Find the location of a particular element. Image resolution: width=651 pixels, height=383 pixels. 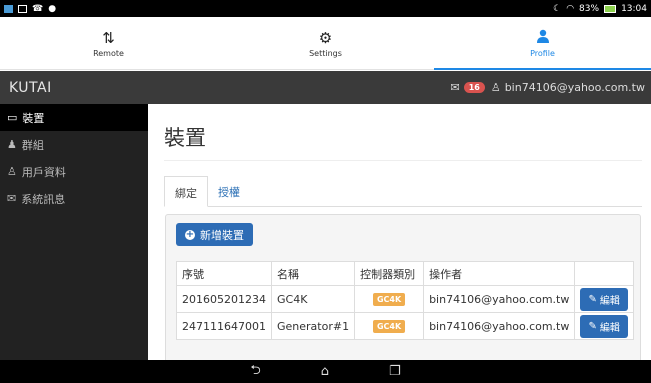

phone-icon: ☎ is located at coordinates (38, 8).